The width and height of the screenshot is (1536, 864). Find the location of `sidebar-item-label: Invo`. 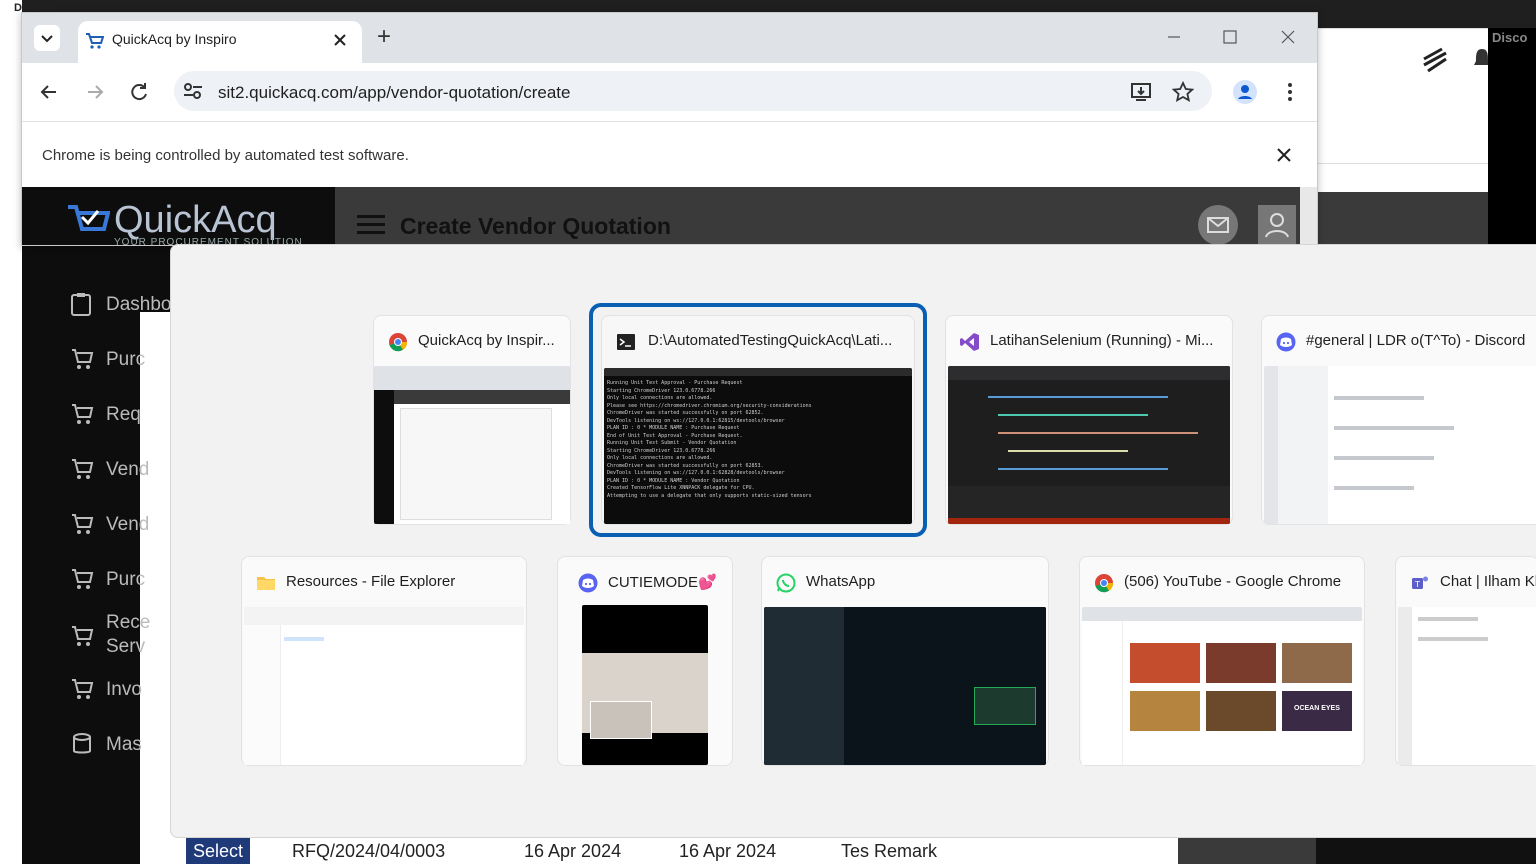

sidebar-item-label: Invo is located at coordinates (124, 689).